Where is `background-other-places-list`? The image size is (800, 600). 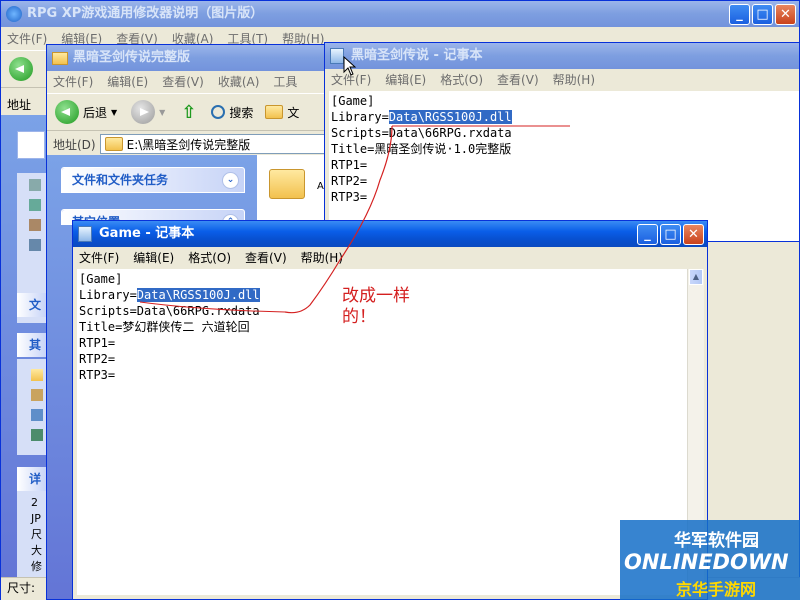 background-other-places-list is located at coordinates (32, 407).